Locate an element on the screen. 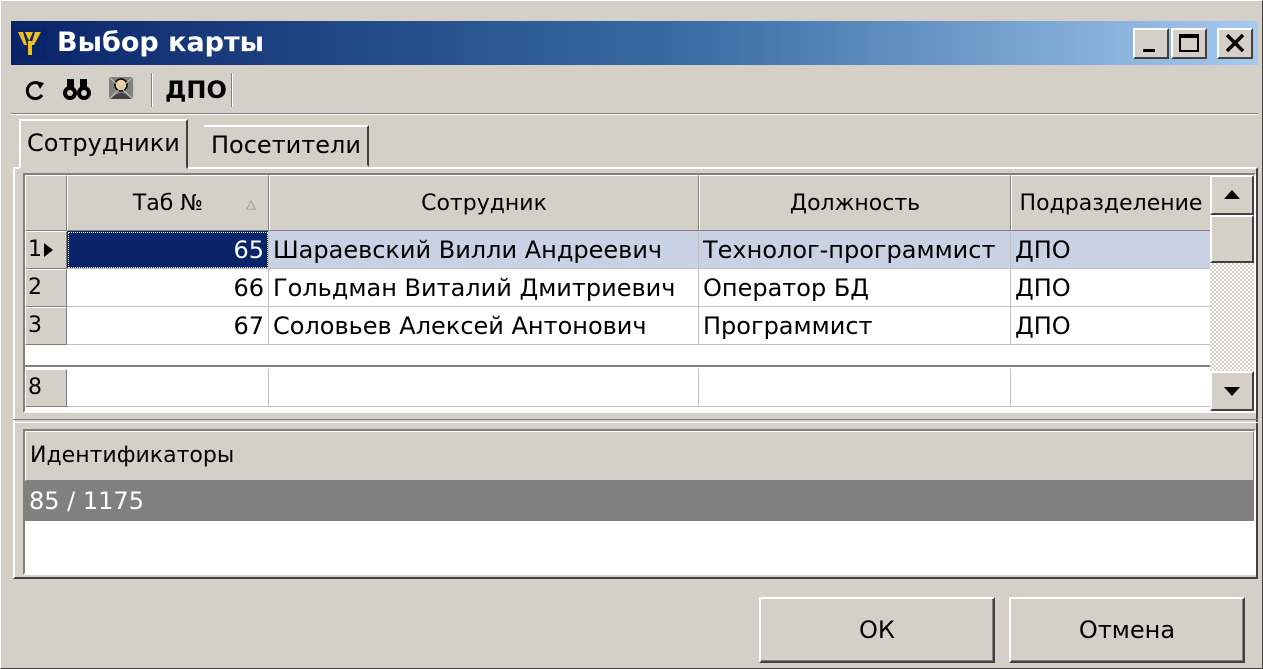  refresh-icon is located at coordinates (34, 91).